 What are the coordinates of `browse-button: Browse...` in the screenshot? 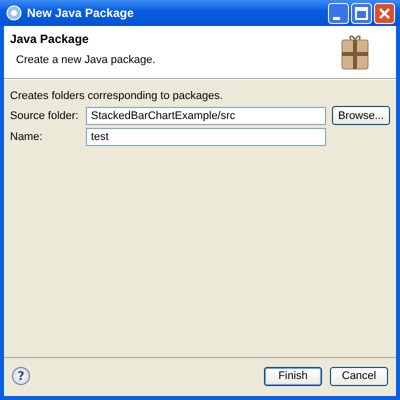 It's located at (361, 115).